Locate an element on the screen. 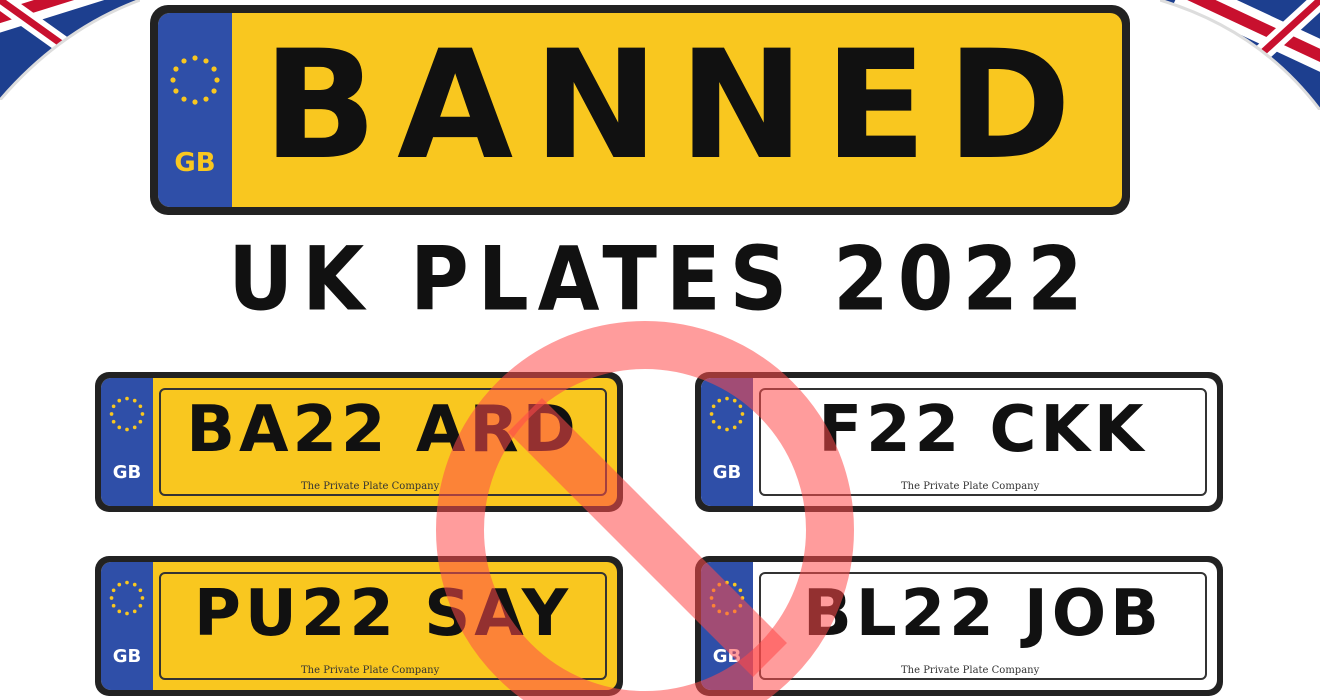 This screenshot has height=700, width=1320. banned-plate: GB BL22 JOB The Private Plate Company is located at coordinates (959, 626).